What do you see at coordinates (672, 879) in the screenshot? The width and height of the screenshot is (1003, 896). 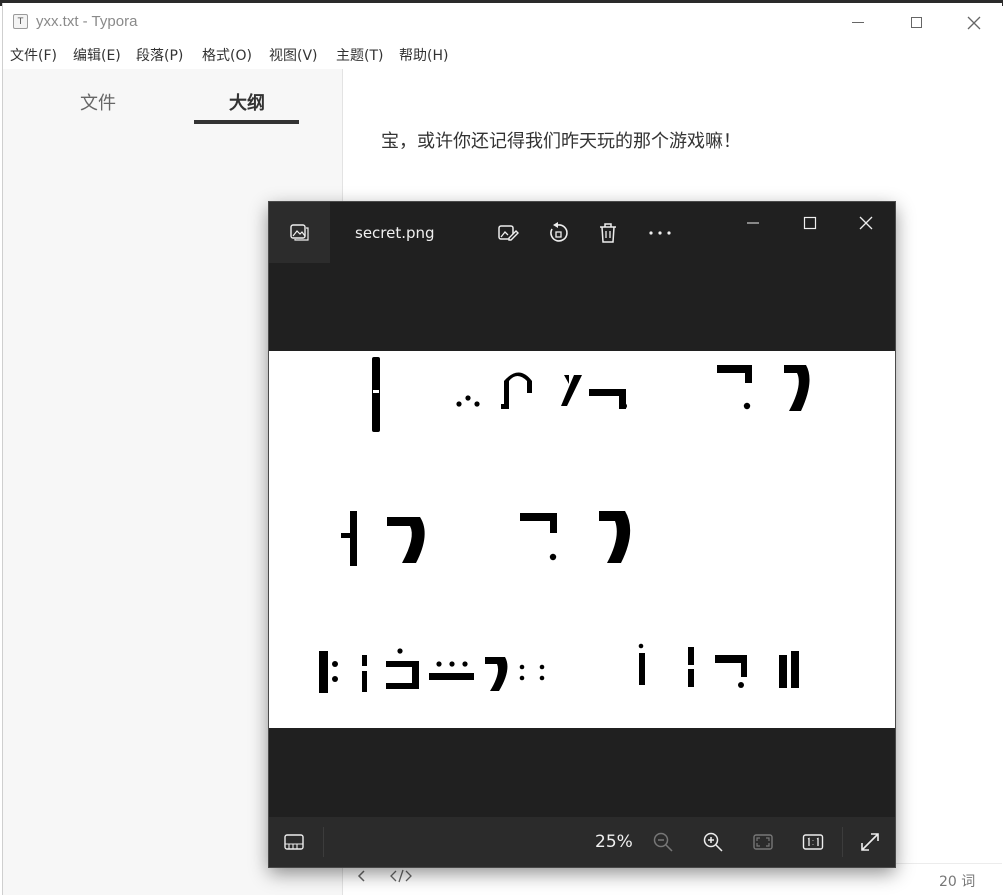 I see `status-bar: 20 词` at bounding box center [672, 879].